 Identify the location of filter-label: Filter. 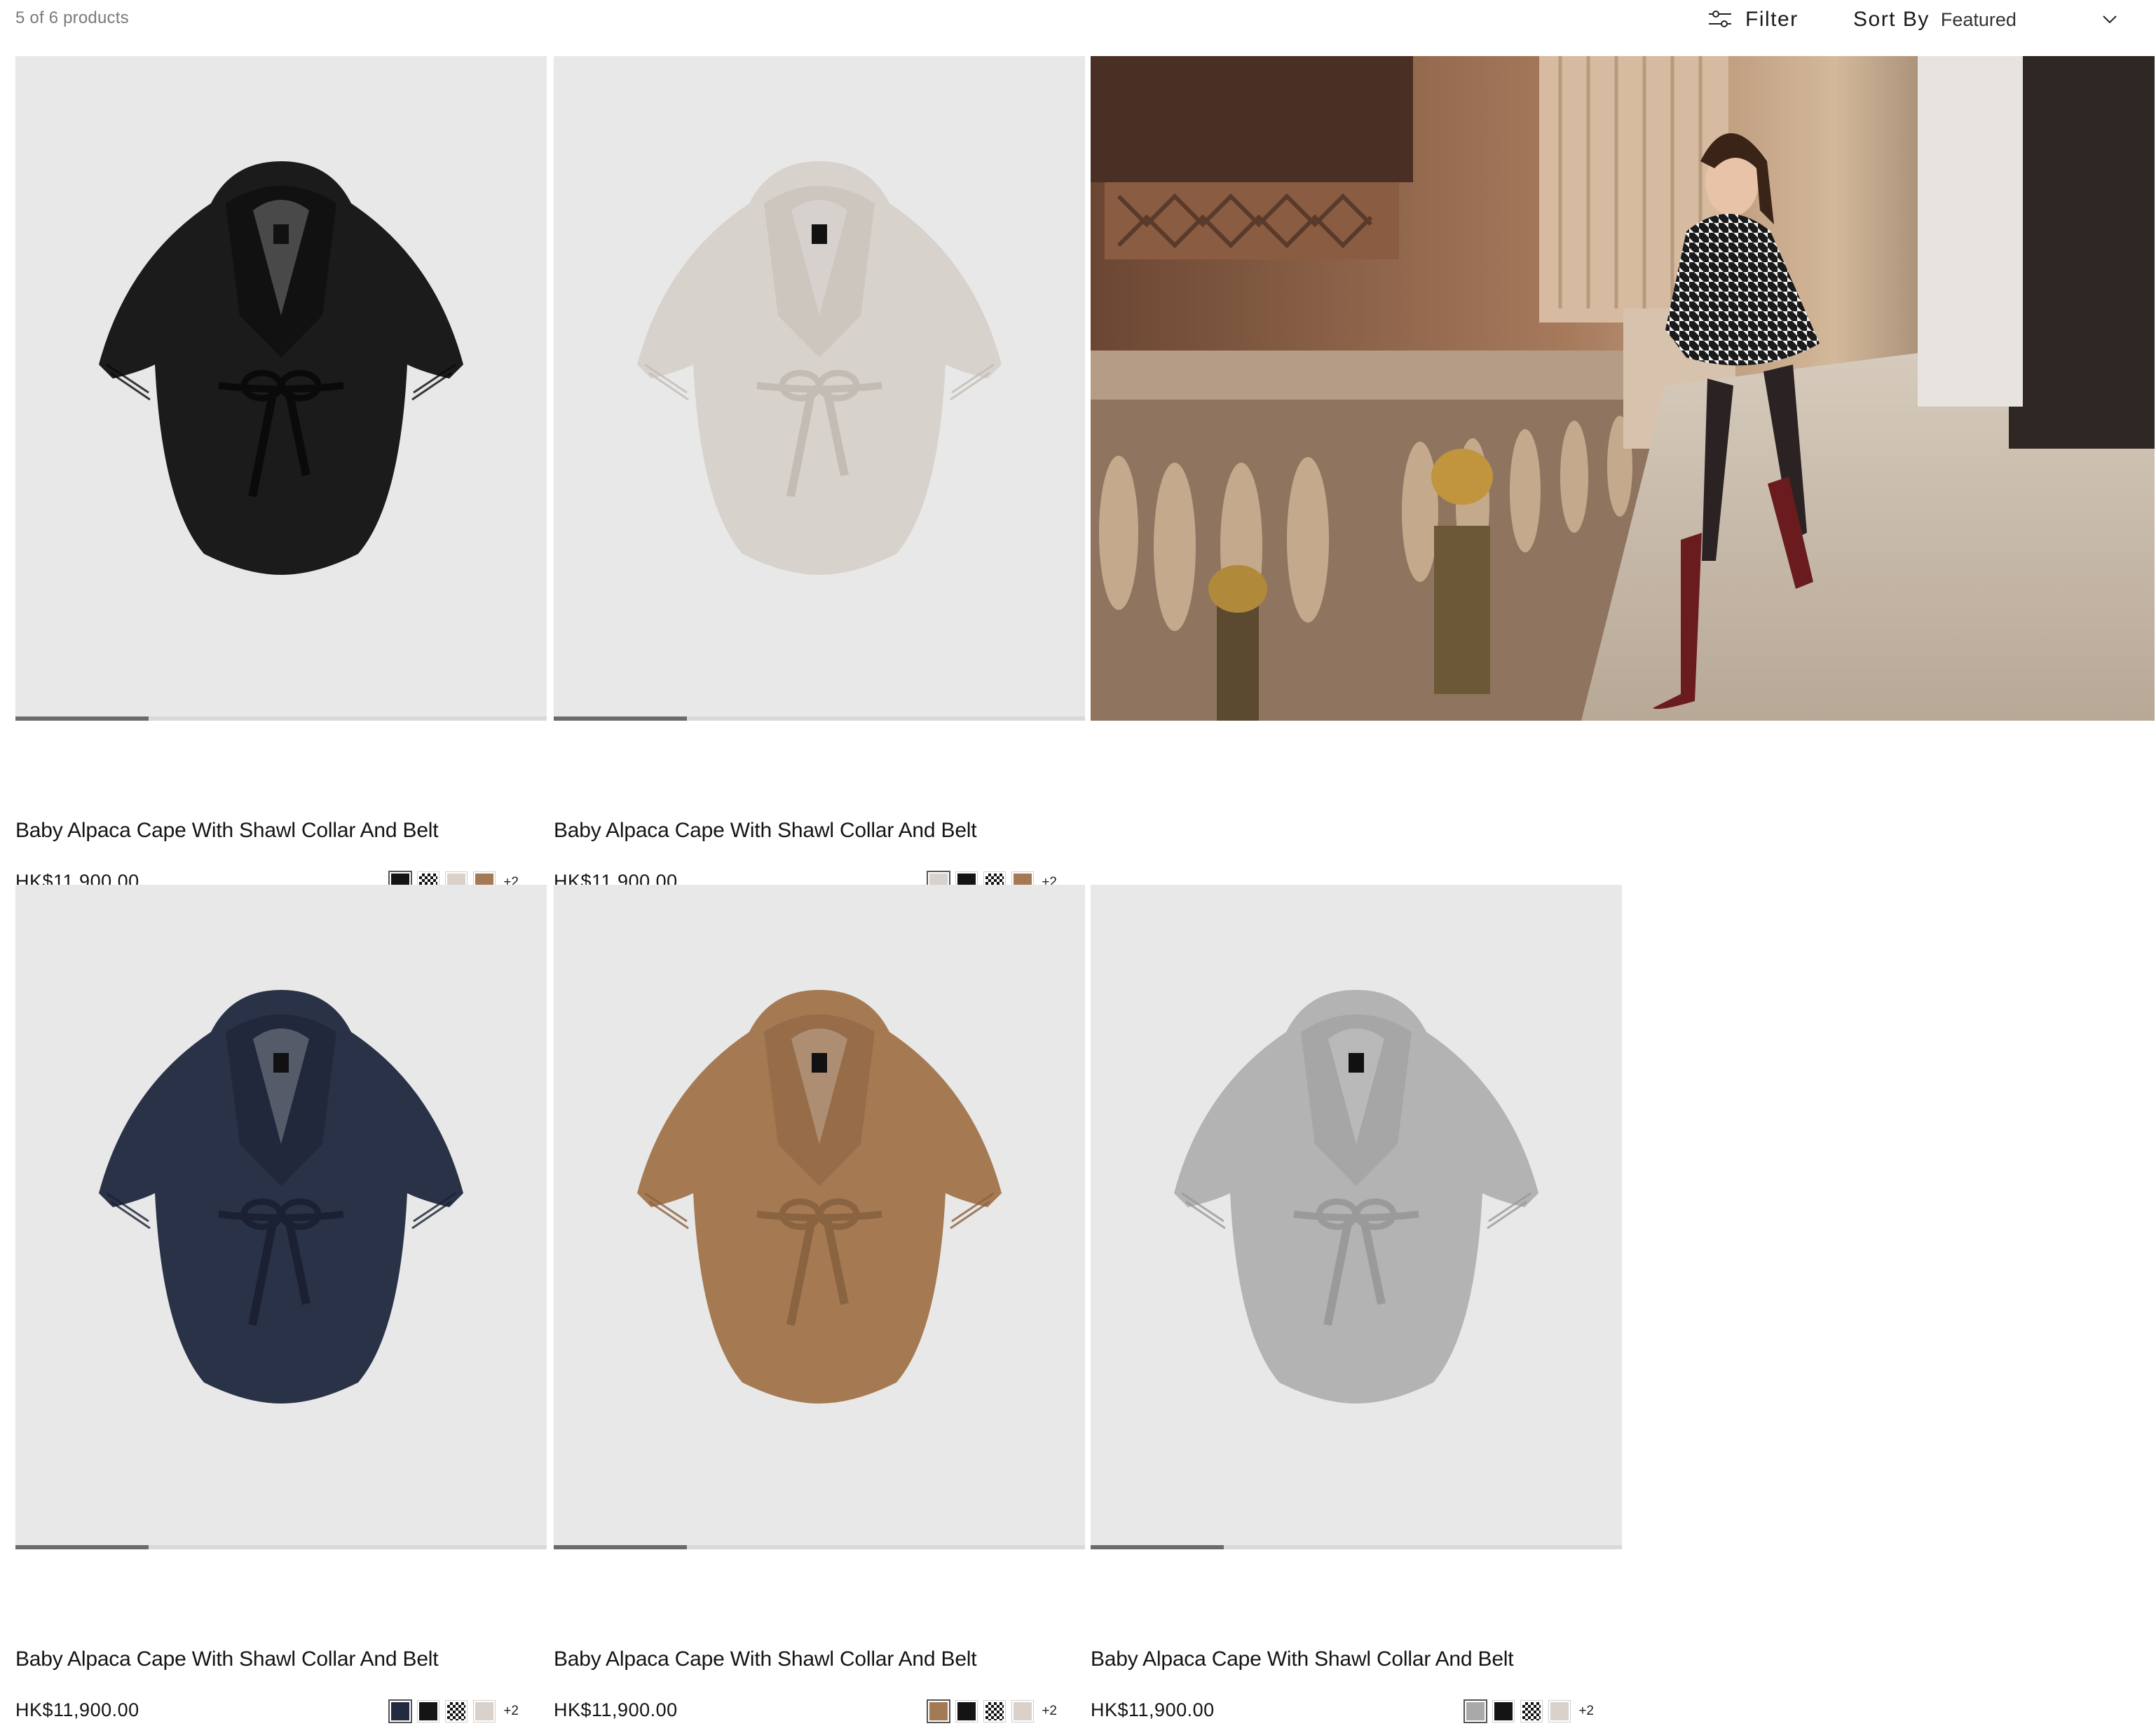
(1772, 19).